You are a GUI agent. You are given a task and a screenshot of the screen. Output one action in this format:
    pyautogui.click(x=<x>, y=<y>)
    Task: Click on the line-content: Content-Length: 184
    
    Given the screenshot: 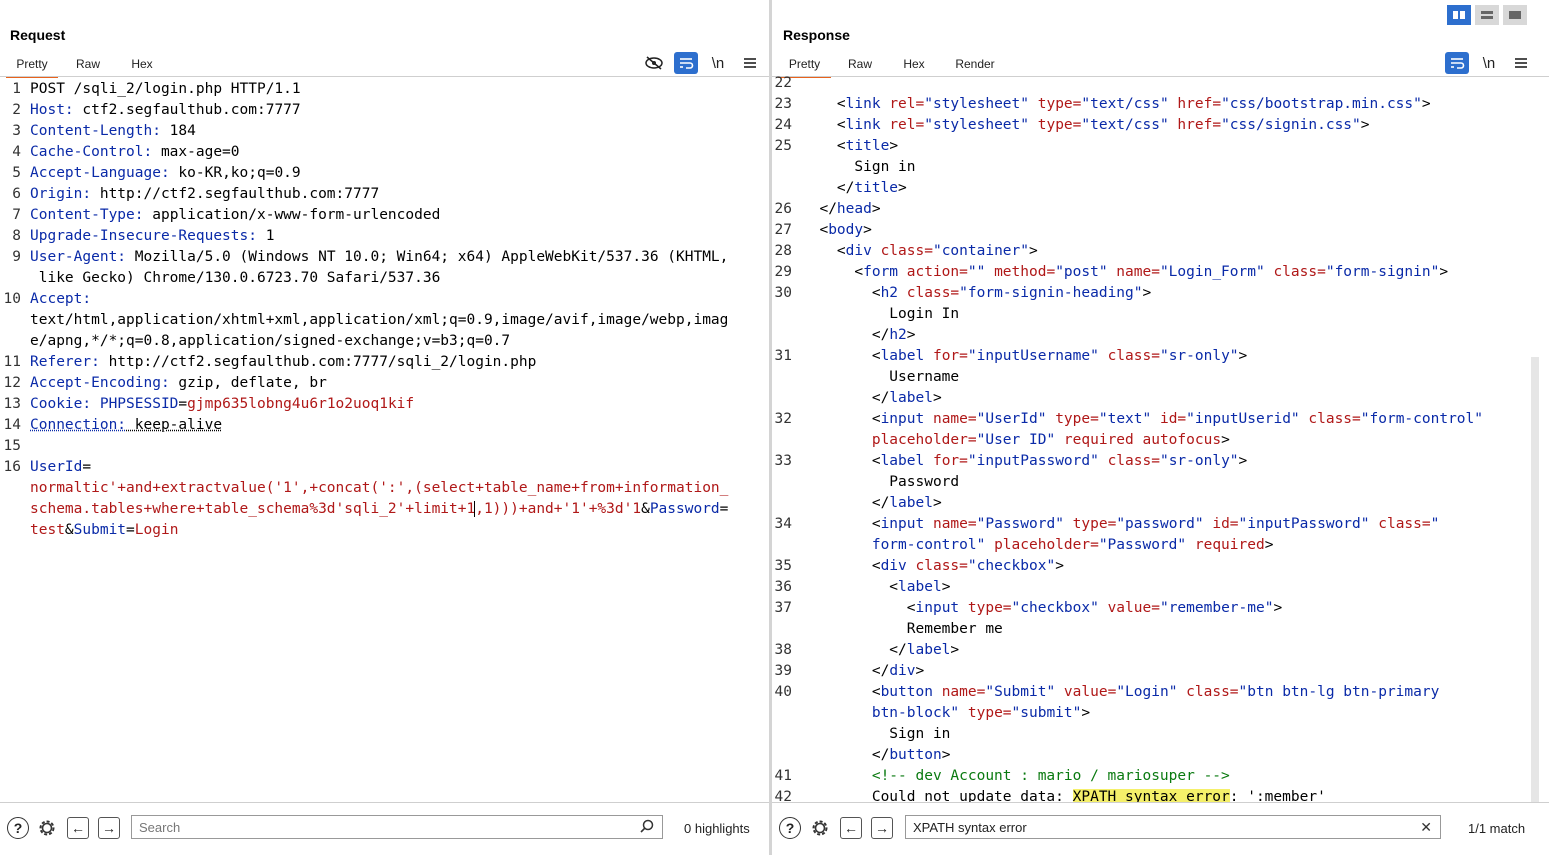 What is the action you would take?
    pyautogui.click(x=113, y=131)
    